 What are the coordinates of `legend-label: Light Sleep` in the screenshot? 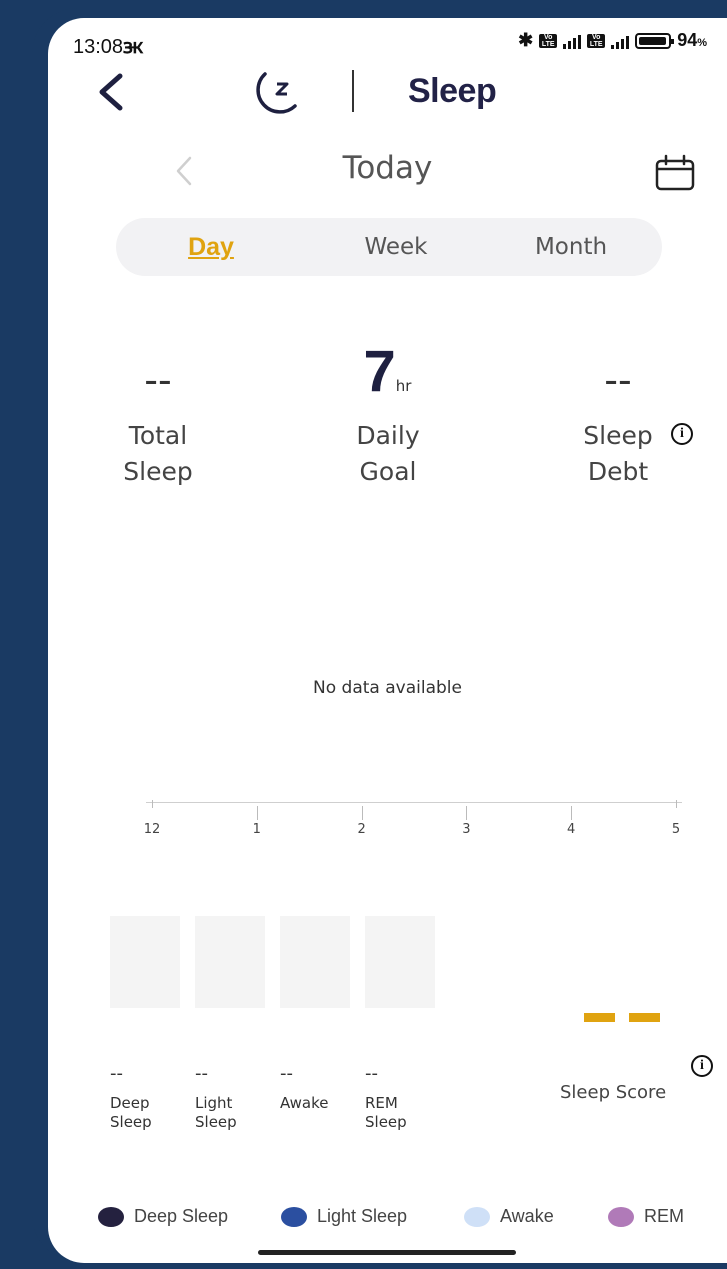 It's located at (362, 1216).